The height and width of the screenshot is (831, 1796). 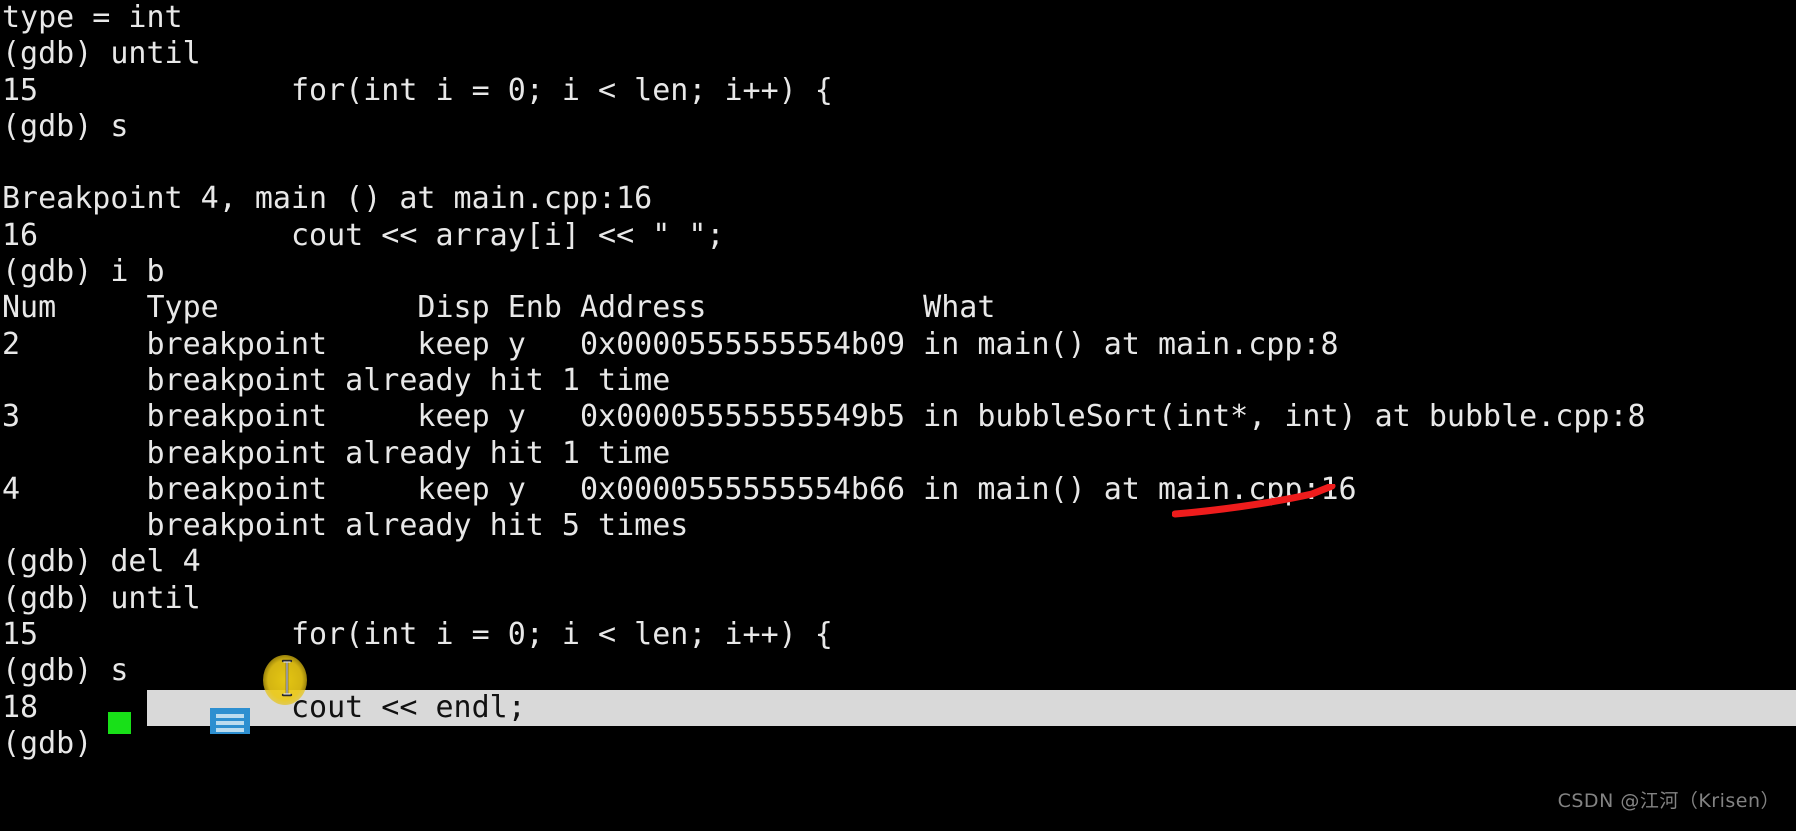 I want to click on csdn-watermark: CSDN @江河（Krisen）, so click(x=1668, y=801).